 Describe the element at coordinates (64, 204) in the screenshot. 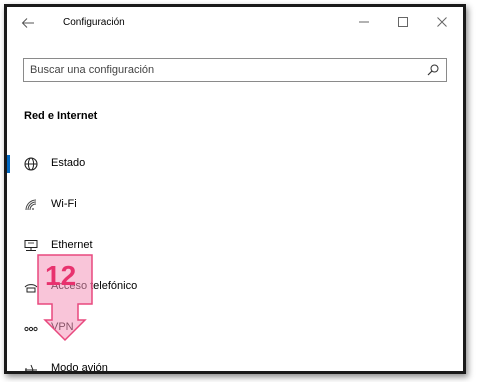

I see `nav-label-wifi: Wi-Fi` at that location.